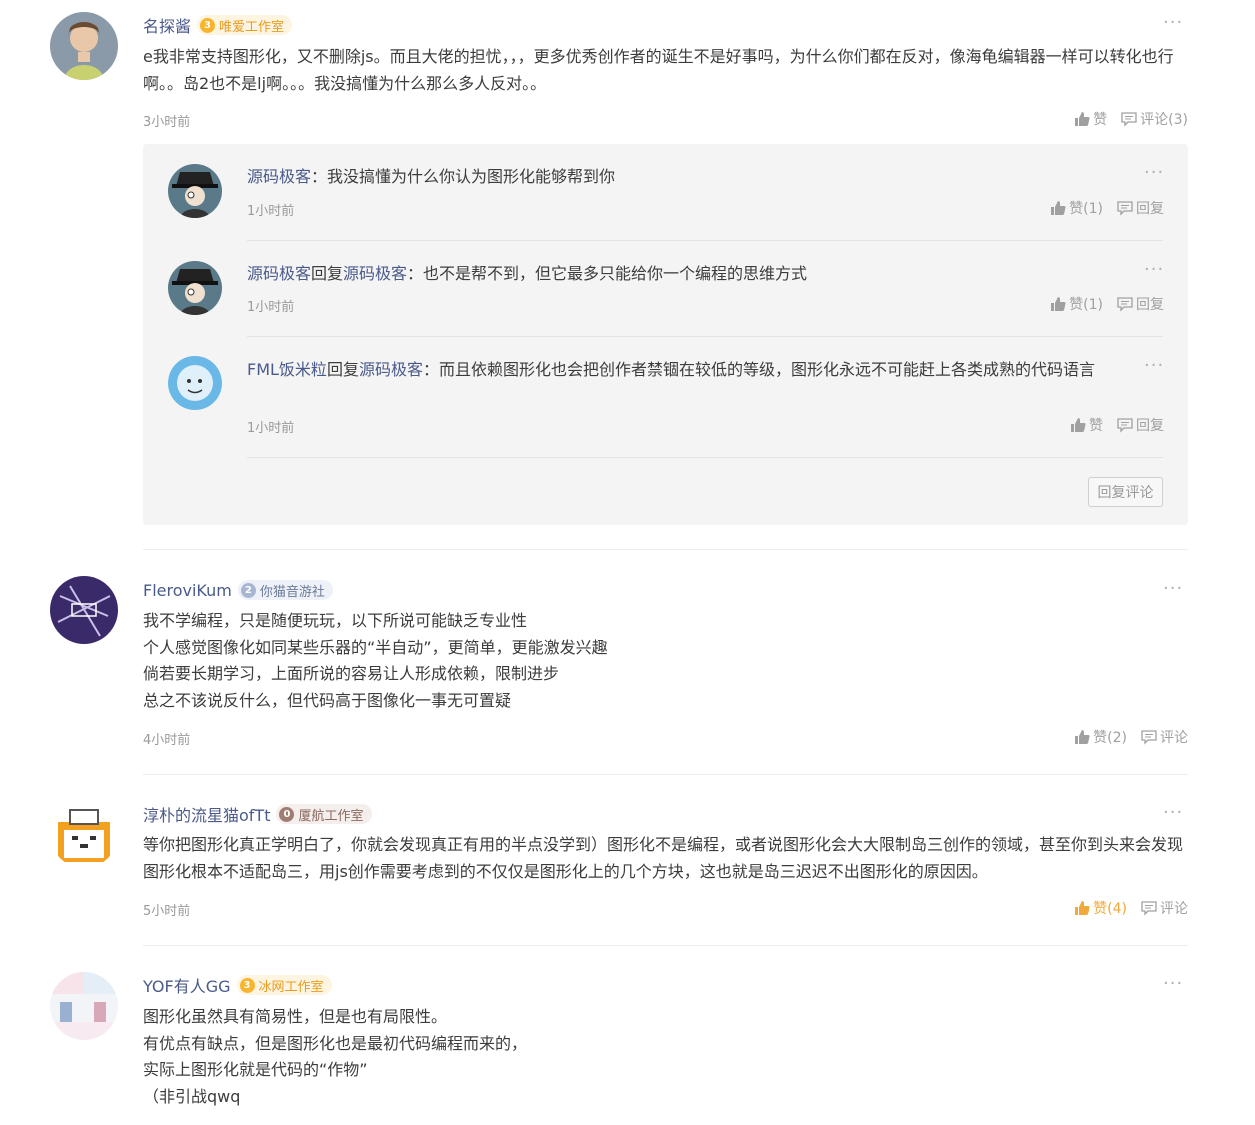 Image resolution: width=1255 pixels, height=1125 pixels. What do you see at coordinates (167, 25) in the screenshot?
I see `username: 名探酱` at bounding box center [167, 25].